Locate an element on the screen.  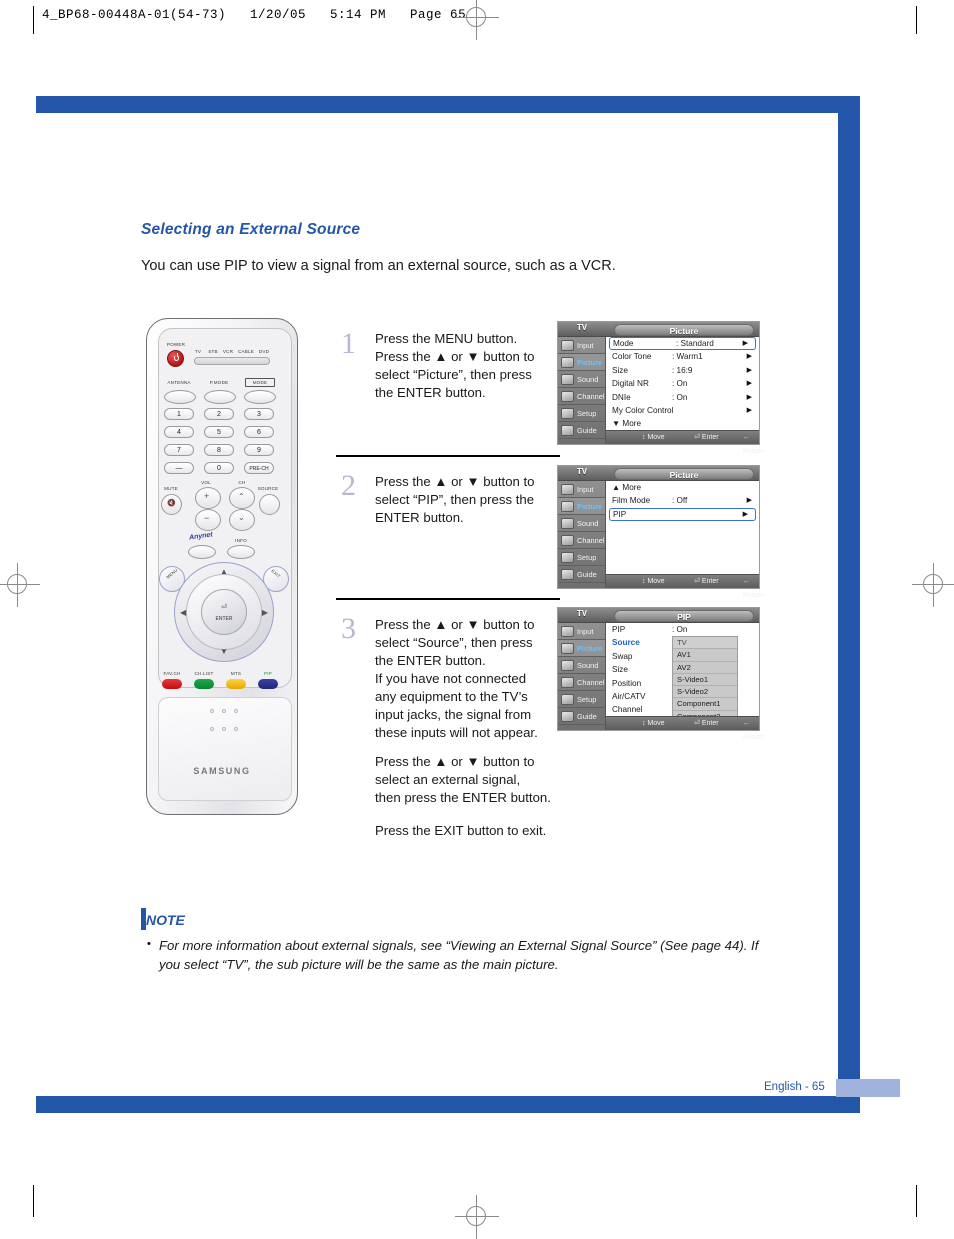
enter-icon-osd: ⏎ is located at coordinates (697, 581).